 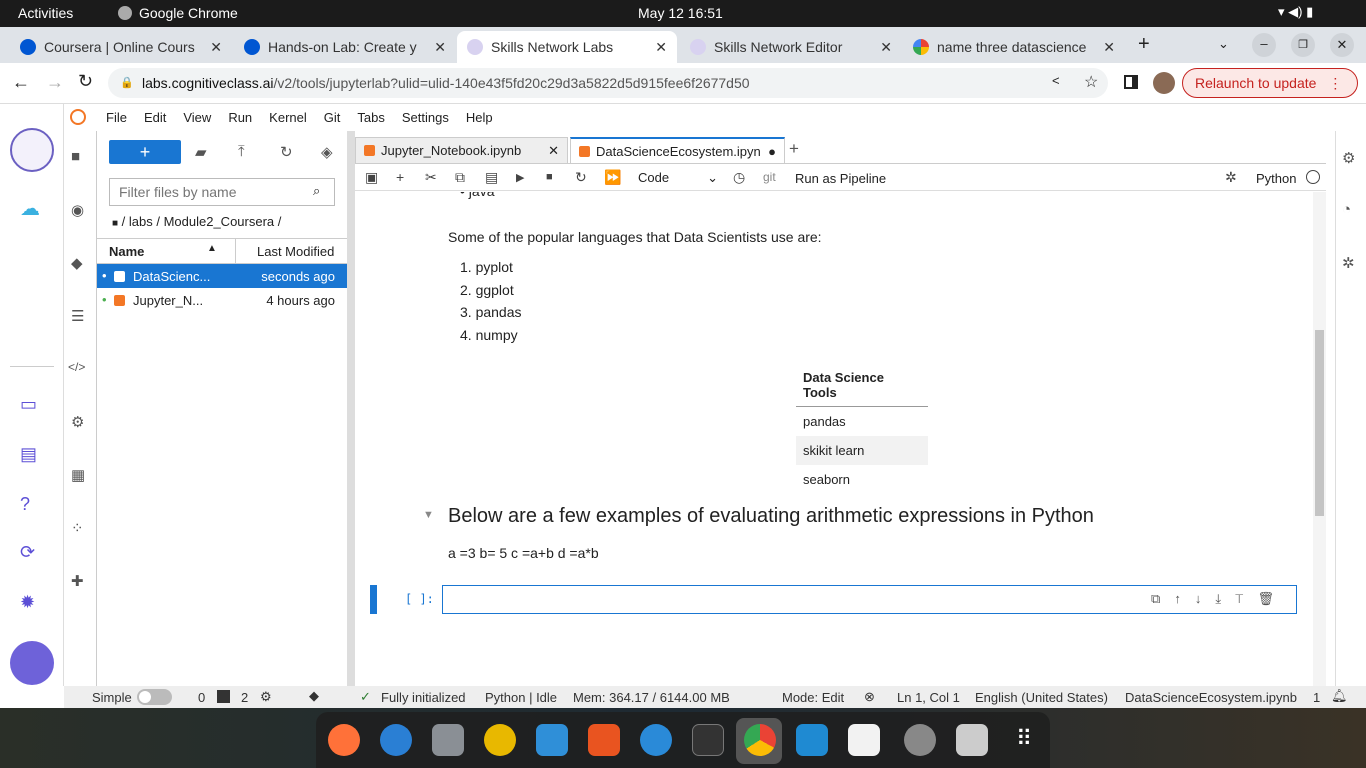 What do you see at coordinates (678, 177) in the screenshot?
I see `cell-type-select: Code ⌄` at bounding box center [678, 177].